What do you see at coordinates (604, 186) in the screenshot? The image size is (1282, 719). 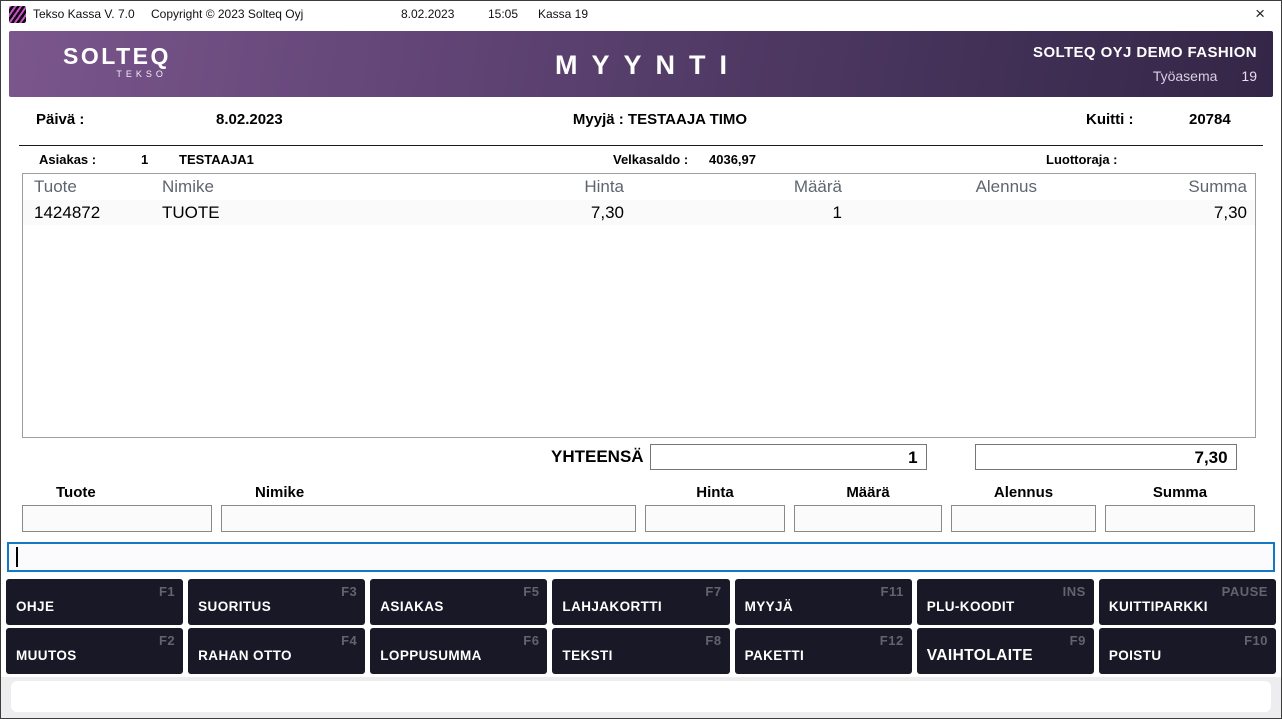 I see `column-header-hinta: Hinta` at bounding box center [604, 186].